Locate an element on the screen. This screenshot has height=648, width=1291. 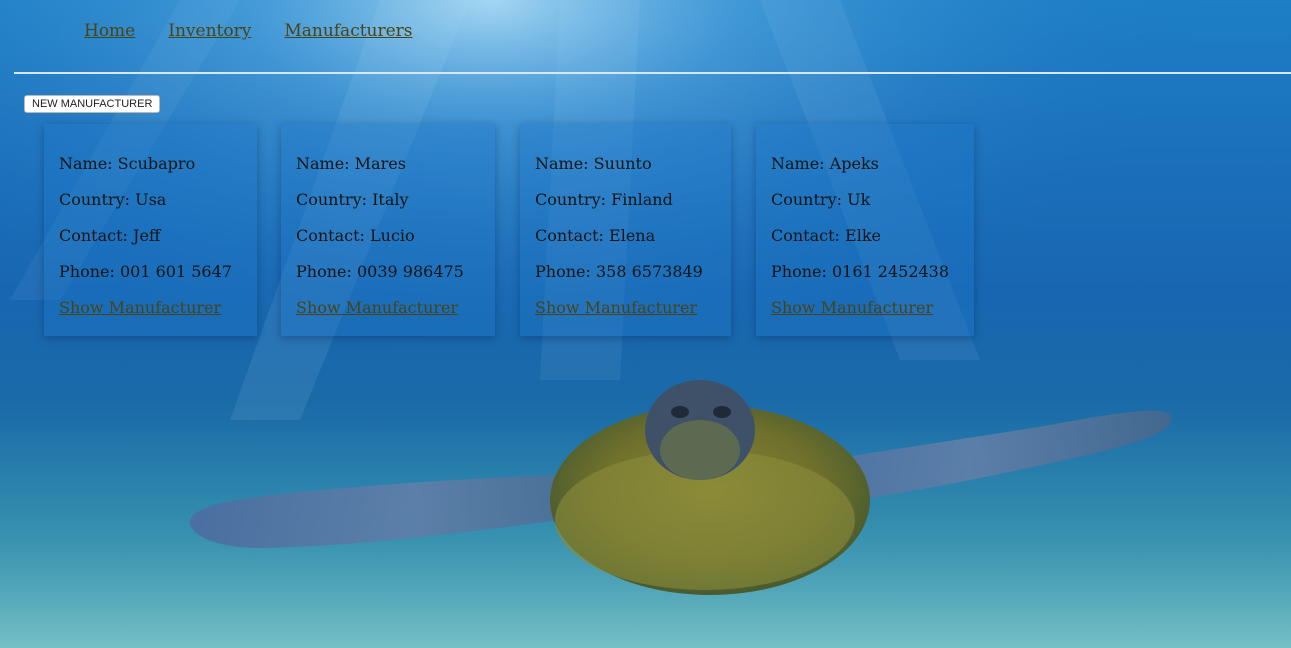
phone-value: 358 6573849 is located at coordinates (649, 271).